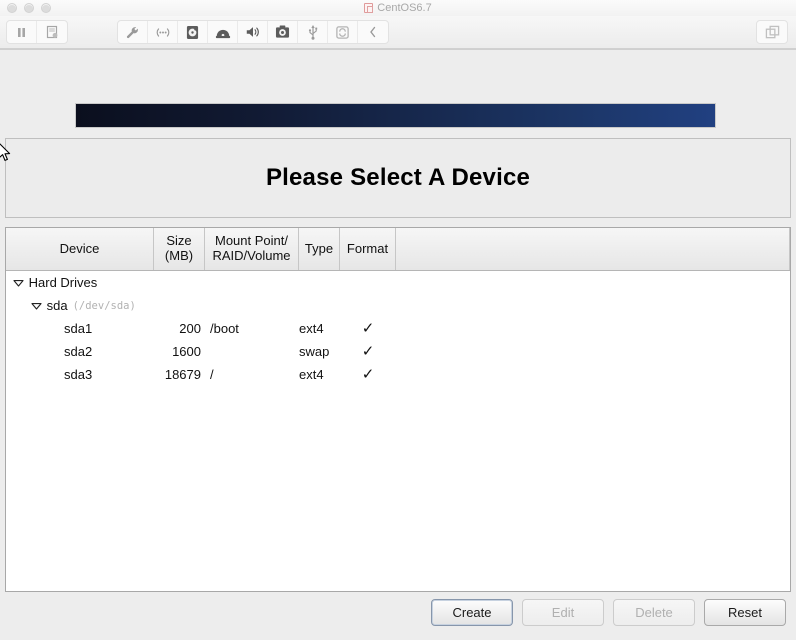  I want to click on anaconda-banner, so click(395, 115).